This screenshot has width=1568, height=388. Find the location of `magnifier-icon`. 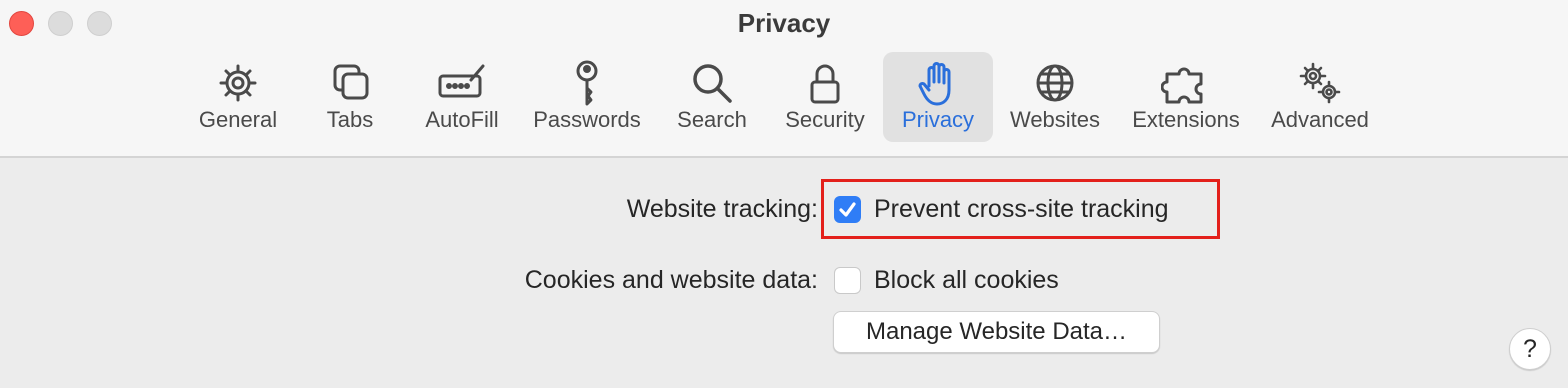

magnifier-icon is located at coordinates (712, 83).